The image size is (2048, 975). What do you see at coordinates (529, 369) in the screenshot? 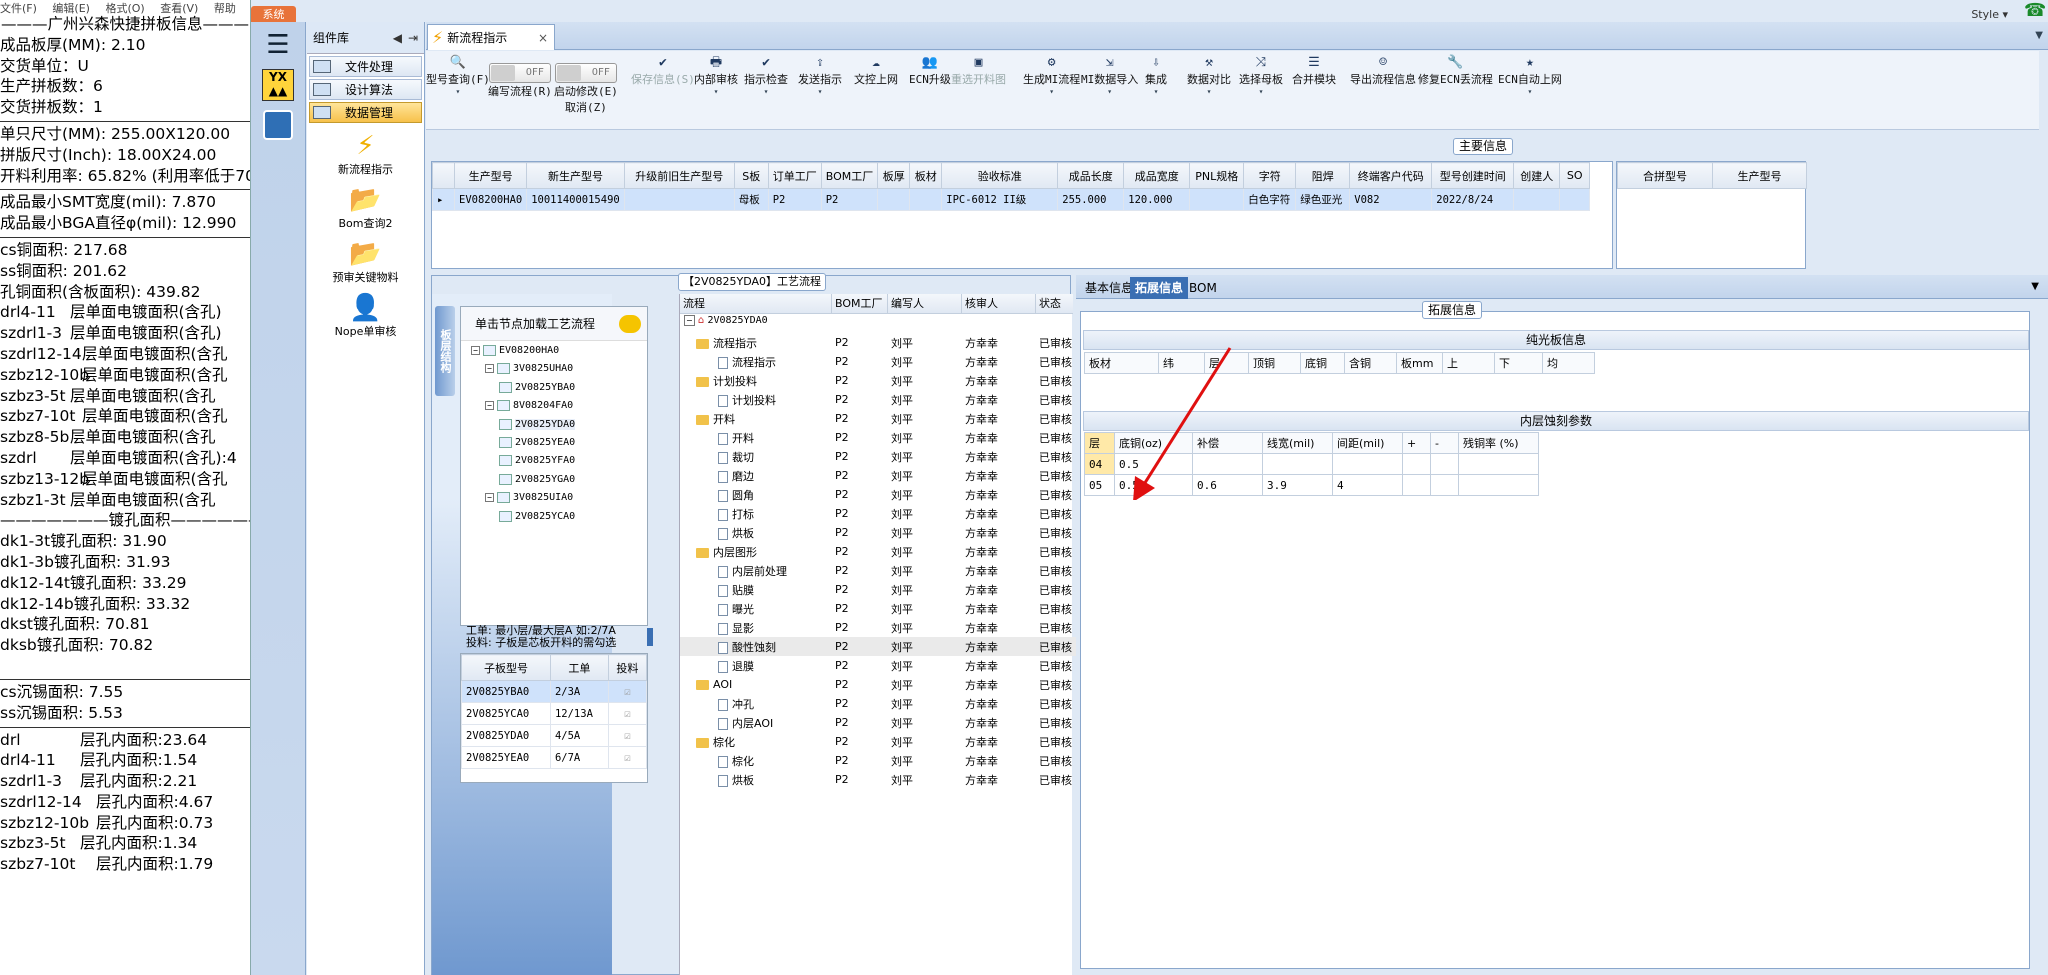
I see `tree-node: − 3V0825UHA0` at bounding box center [529, 369].